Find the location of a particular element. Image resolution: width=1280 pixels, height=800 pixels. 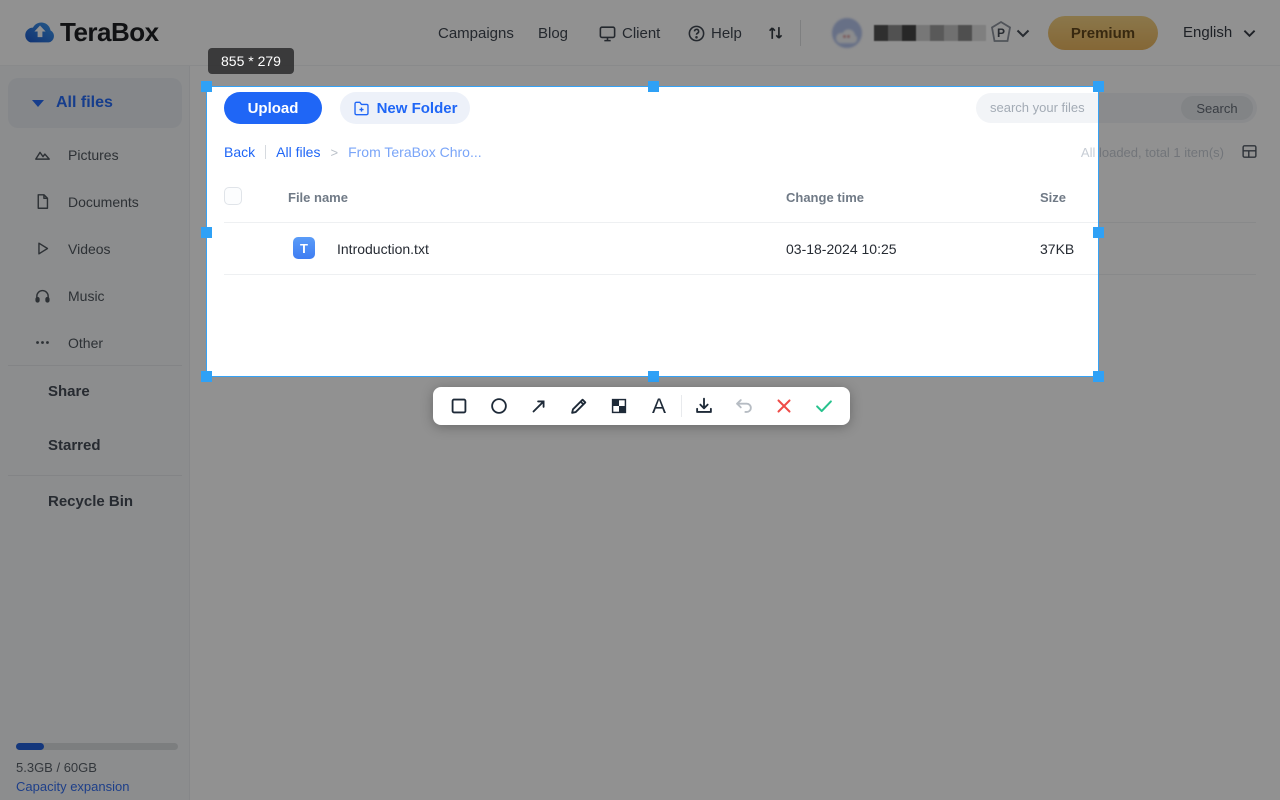

sidebar-item-starred: Starred is located at coordinates (74, 445).